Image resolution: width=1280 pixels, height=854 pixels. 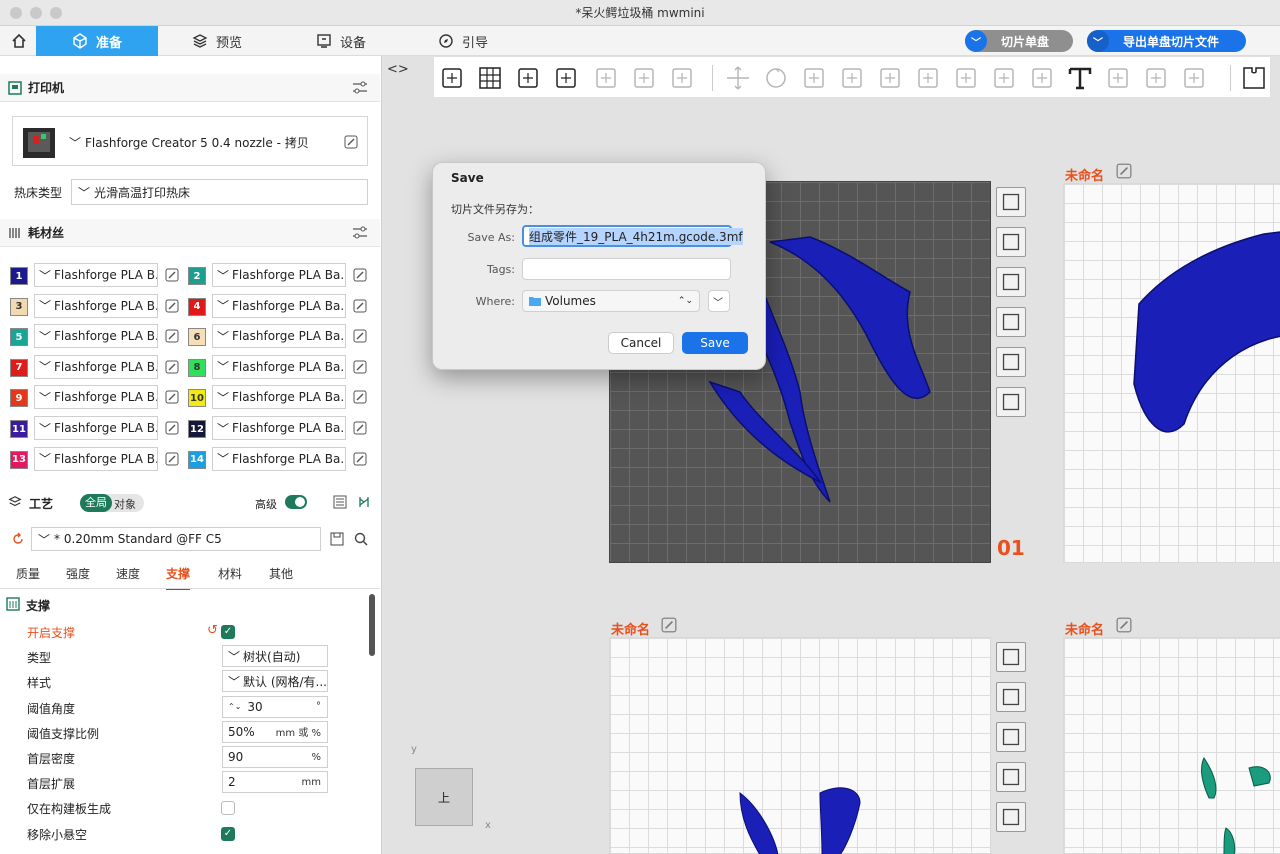 What do you see at coordinates (197, 337) in the screenshot?
I see `filament-color-badge: 6` at bounding box center [197, 337].